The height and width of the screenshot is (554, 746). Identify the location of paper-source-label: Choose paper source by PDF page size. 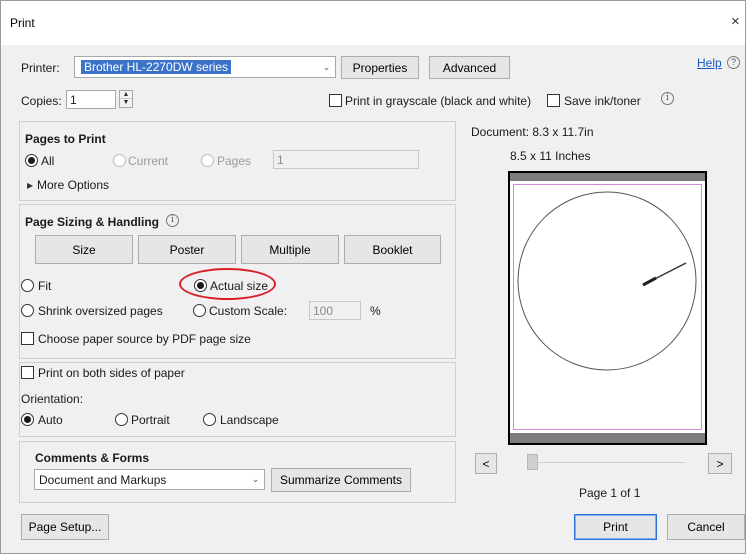
(144, 339).